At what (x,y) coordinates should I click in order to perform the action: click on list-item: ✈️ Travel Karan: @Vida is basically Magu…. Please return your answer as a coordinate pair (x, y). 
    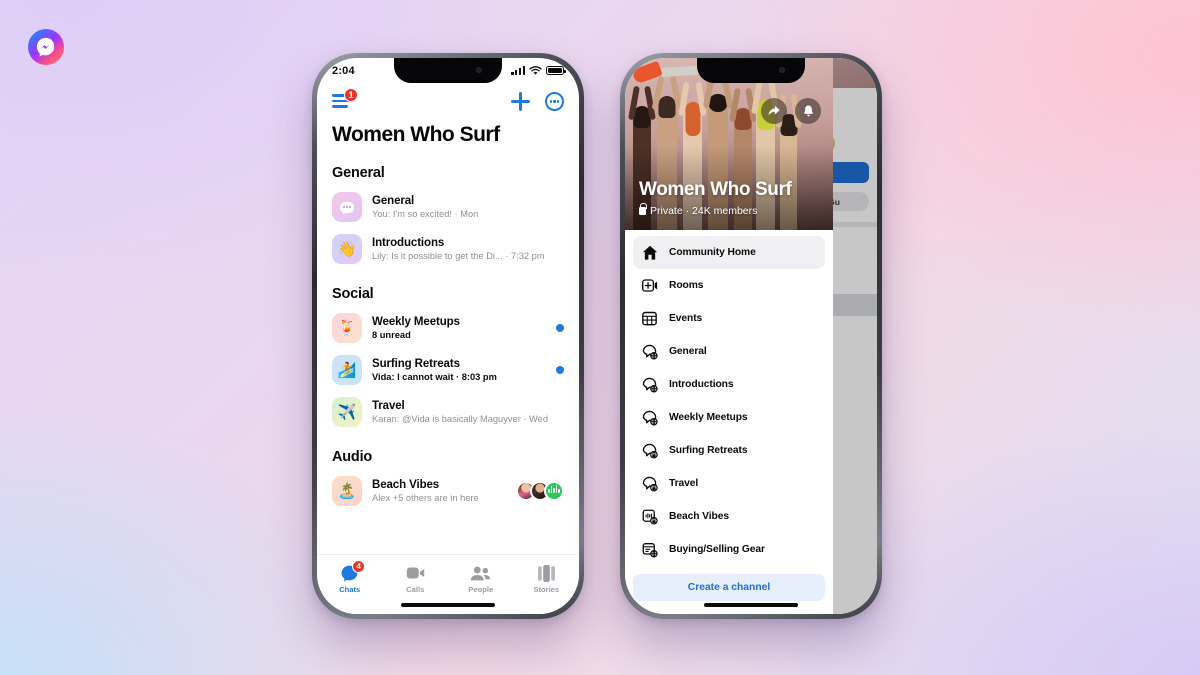
    Looking at the image, I should click on (448, 412).